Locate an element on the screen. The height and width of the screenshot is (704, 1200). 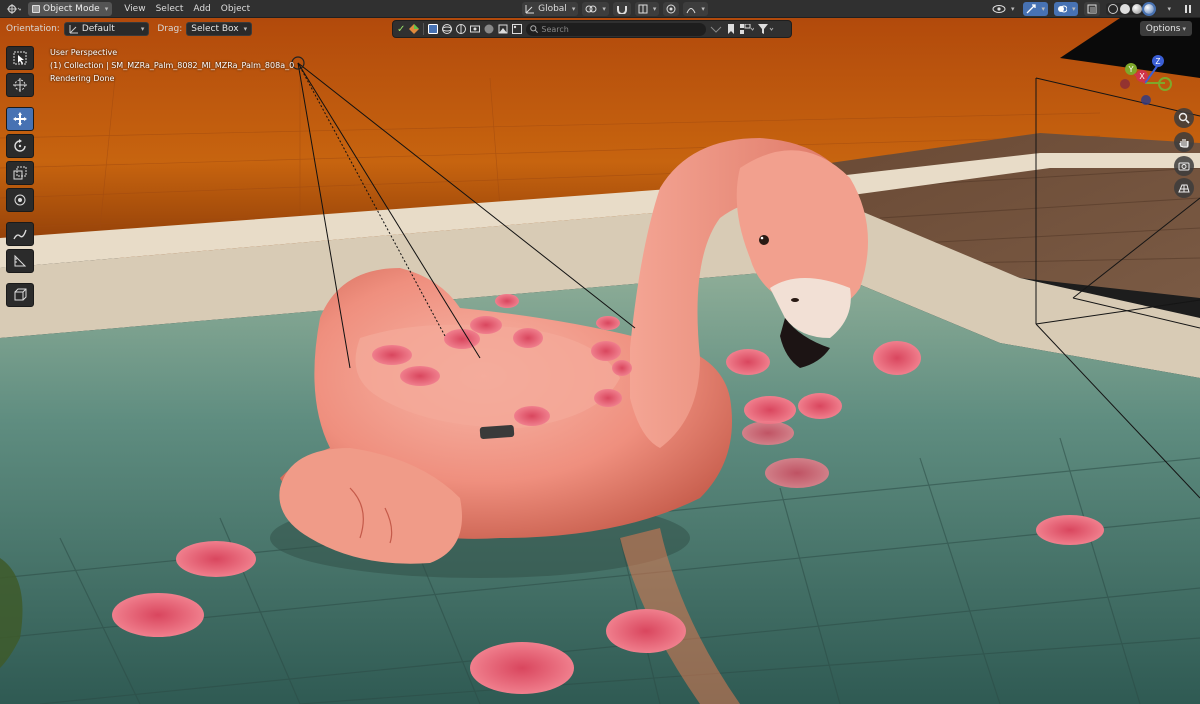
editor-type-icon is located at coordinates (14, 8).